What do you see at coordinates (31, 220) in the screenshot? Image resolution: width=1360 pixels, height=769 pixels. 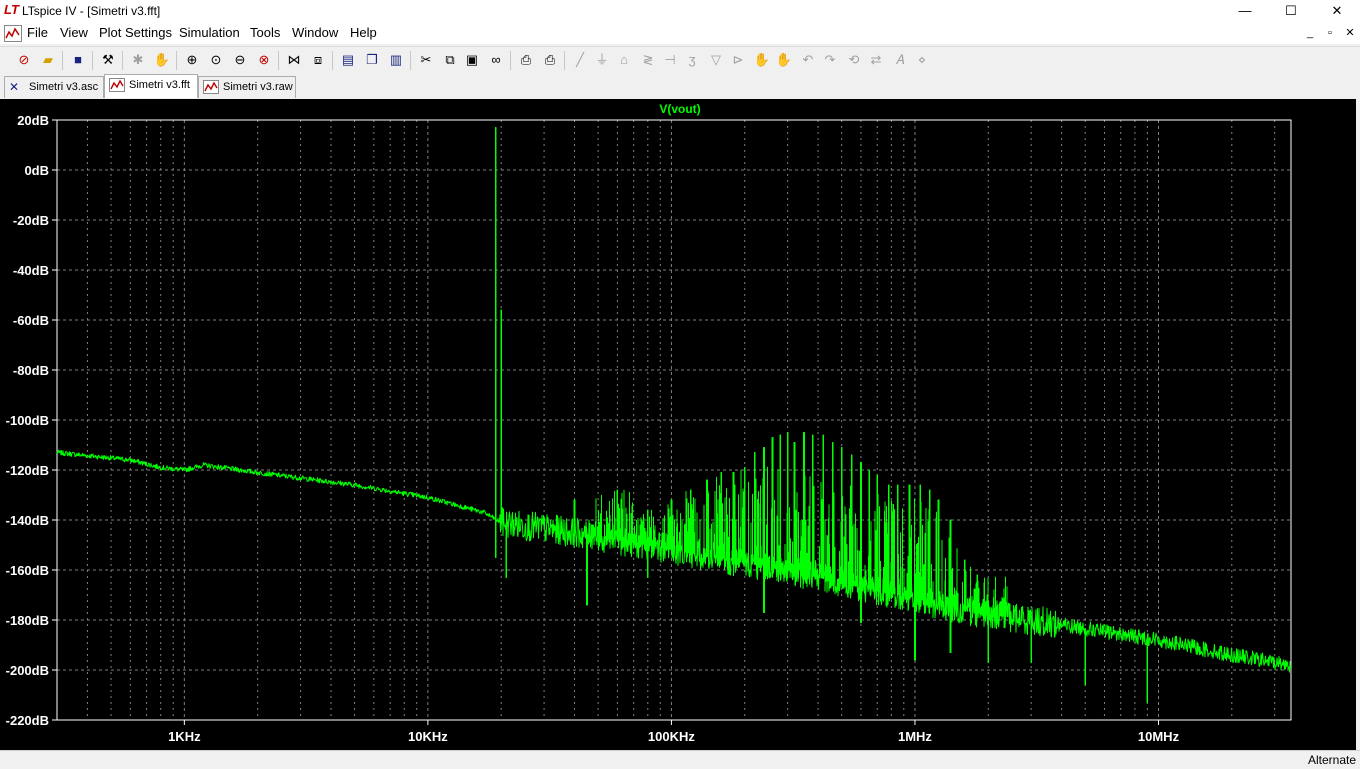 I see `y-tick-label: -20dB` at bounding box center [31, 220].